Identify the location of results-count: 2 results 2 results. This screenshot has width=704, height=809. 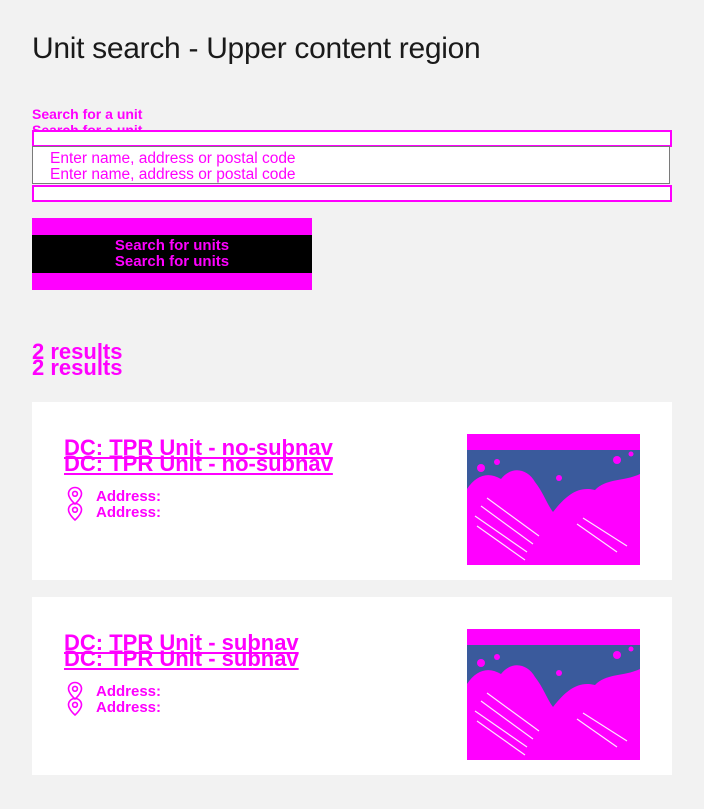
(77, 360).